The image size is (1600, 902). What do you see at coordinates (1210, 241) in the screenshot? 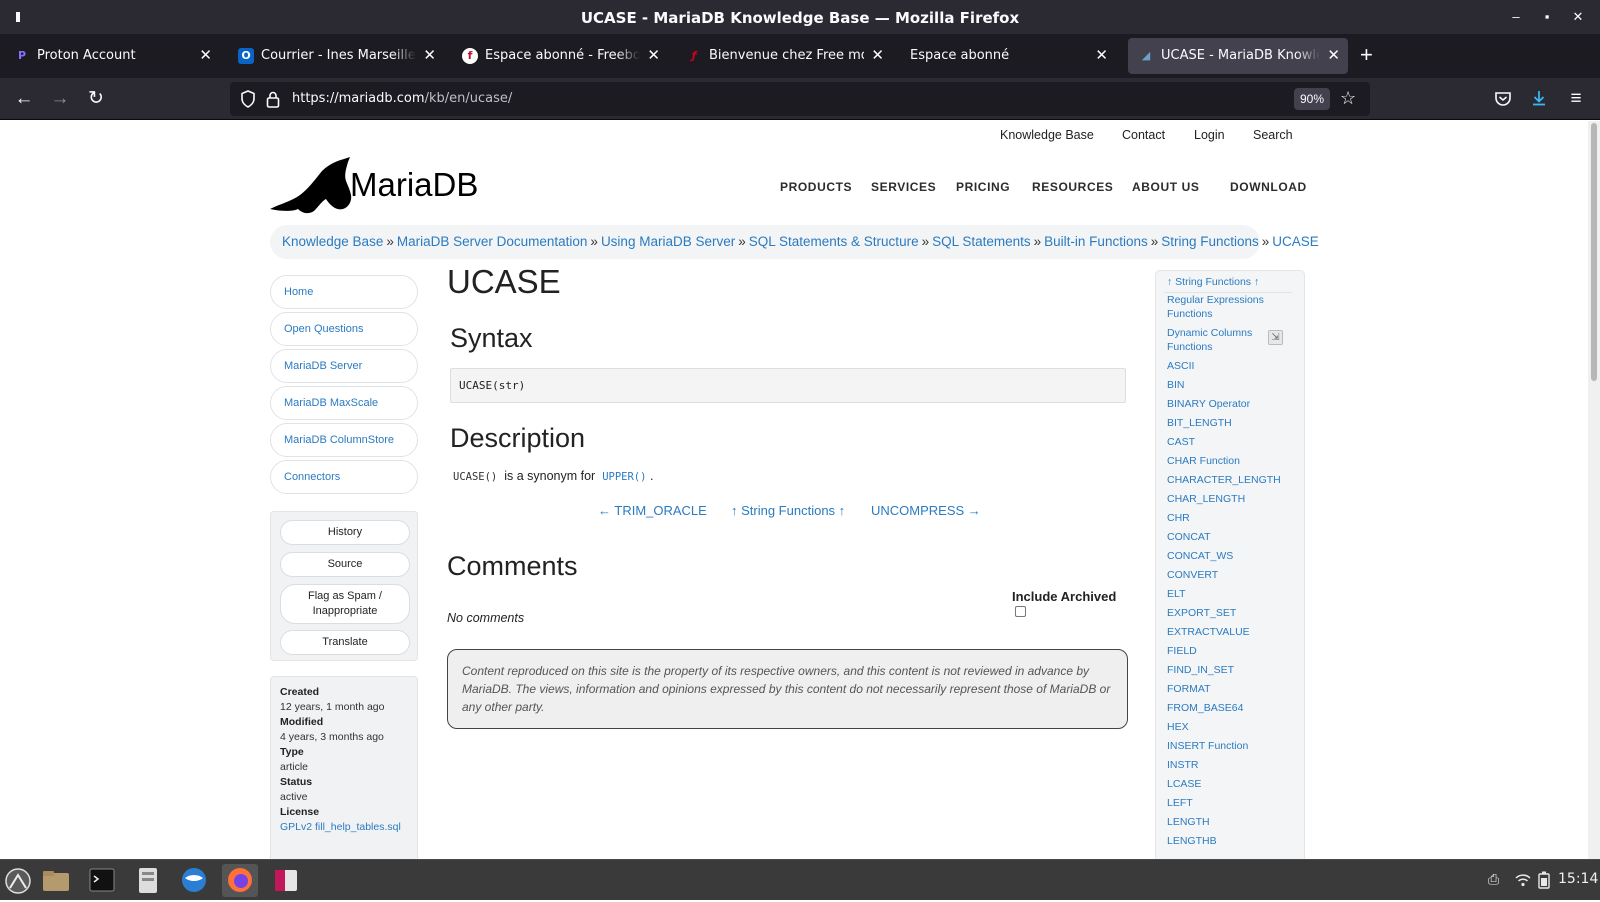
I see `breadcrumb-item: String Functions` at bounding box center [1210, 241].